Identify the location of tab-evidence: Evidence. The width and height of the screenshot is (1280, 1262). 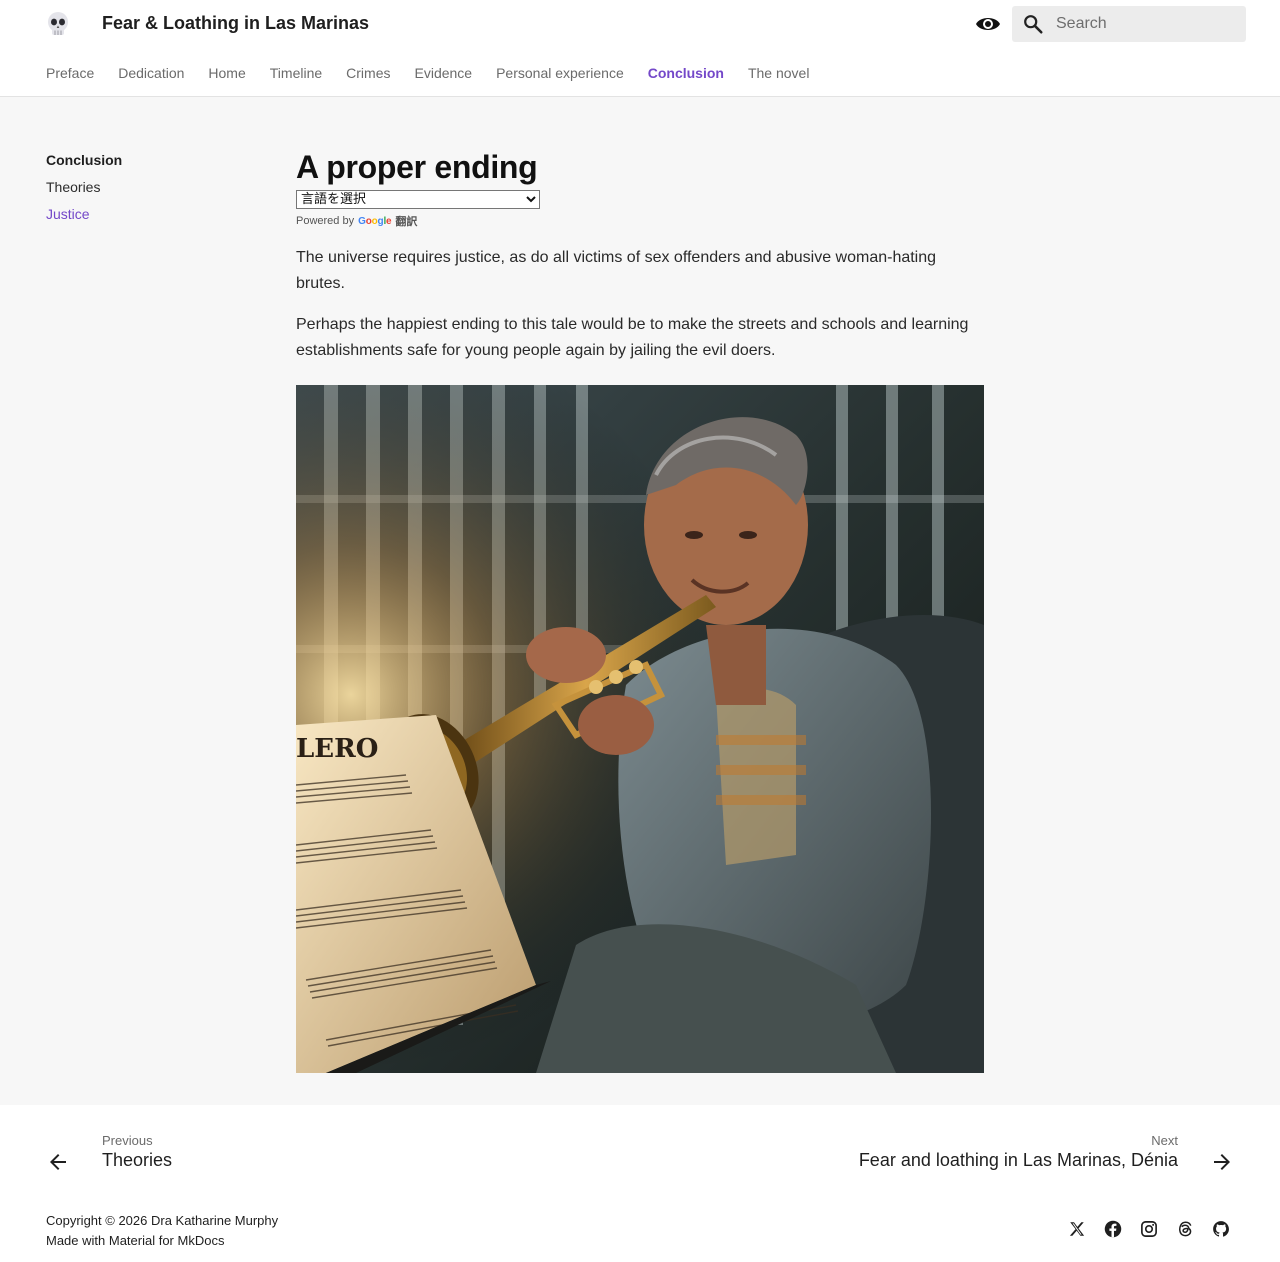
(444, 73).